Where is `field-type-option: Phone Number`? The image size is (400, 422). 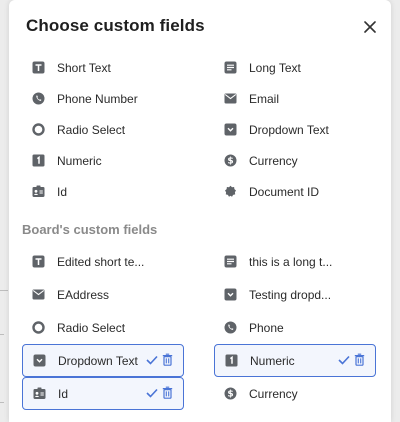 field-type-option: Phone Number is located at coordinates (103, 98).